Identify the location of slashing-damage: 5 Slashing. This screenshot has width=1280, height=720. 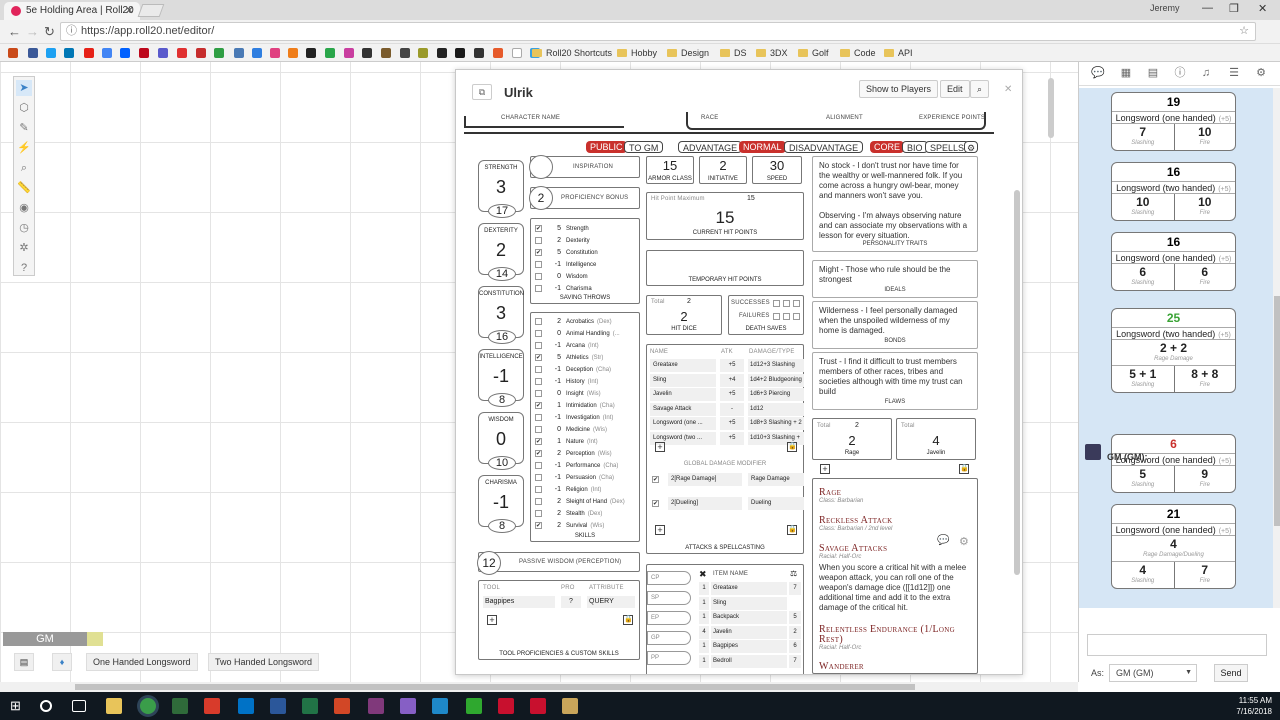
(1143, 479).